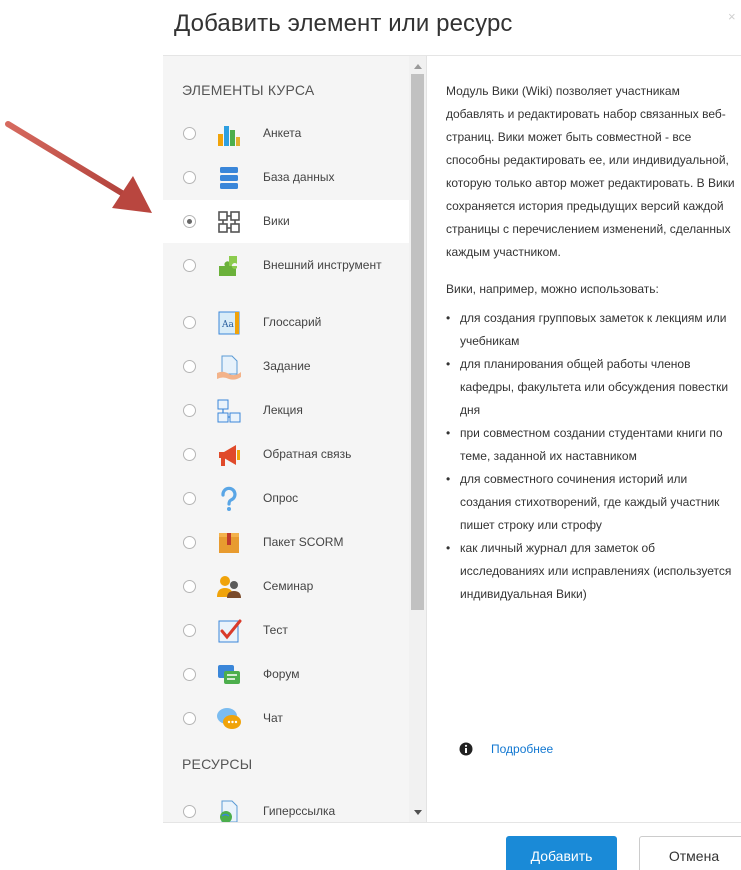 This screenshot has height=870, width=741. I want to click on add-button: Добавить, so click(561, 853).